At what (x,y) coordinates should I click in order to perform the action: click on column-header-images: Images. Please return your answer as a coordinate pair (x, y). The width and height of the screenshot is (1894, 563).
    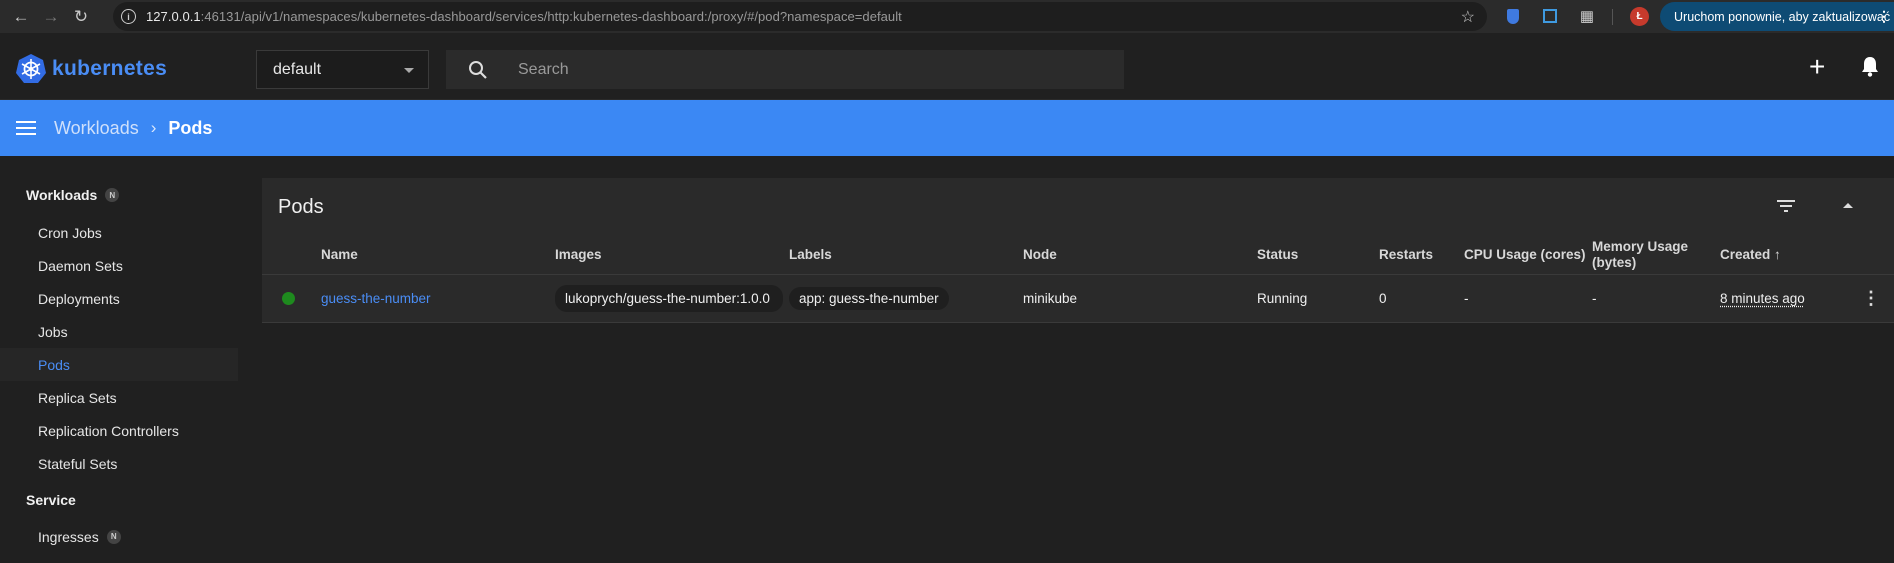
    Looking at the image, I should click on (672, 255).